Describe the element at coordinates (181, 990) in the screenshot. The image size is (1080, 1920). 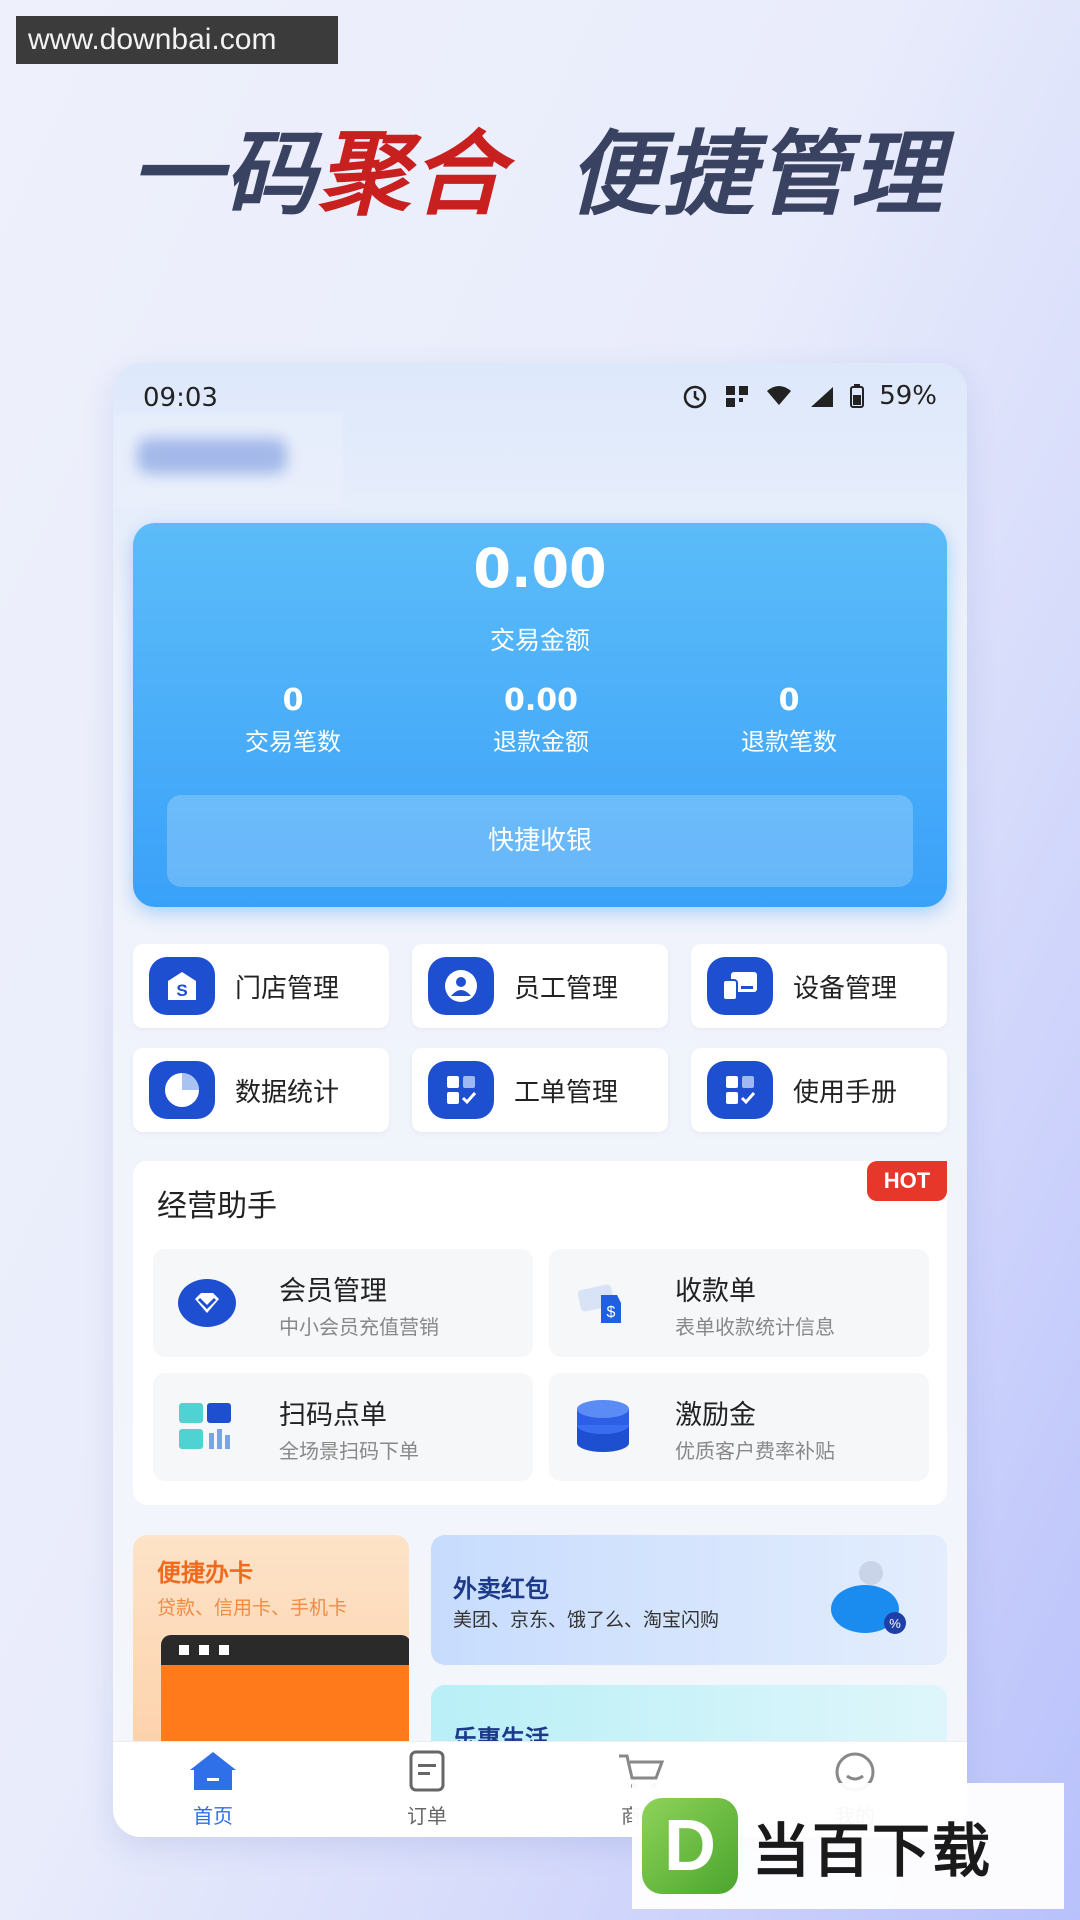
I see `svg-text: S` at that location.